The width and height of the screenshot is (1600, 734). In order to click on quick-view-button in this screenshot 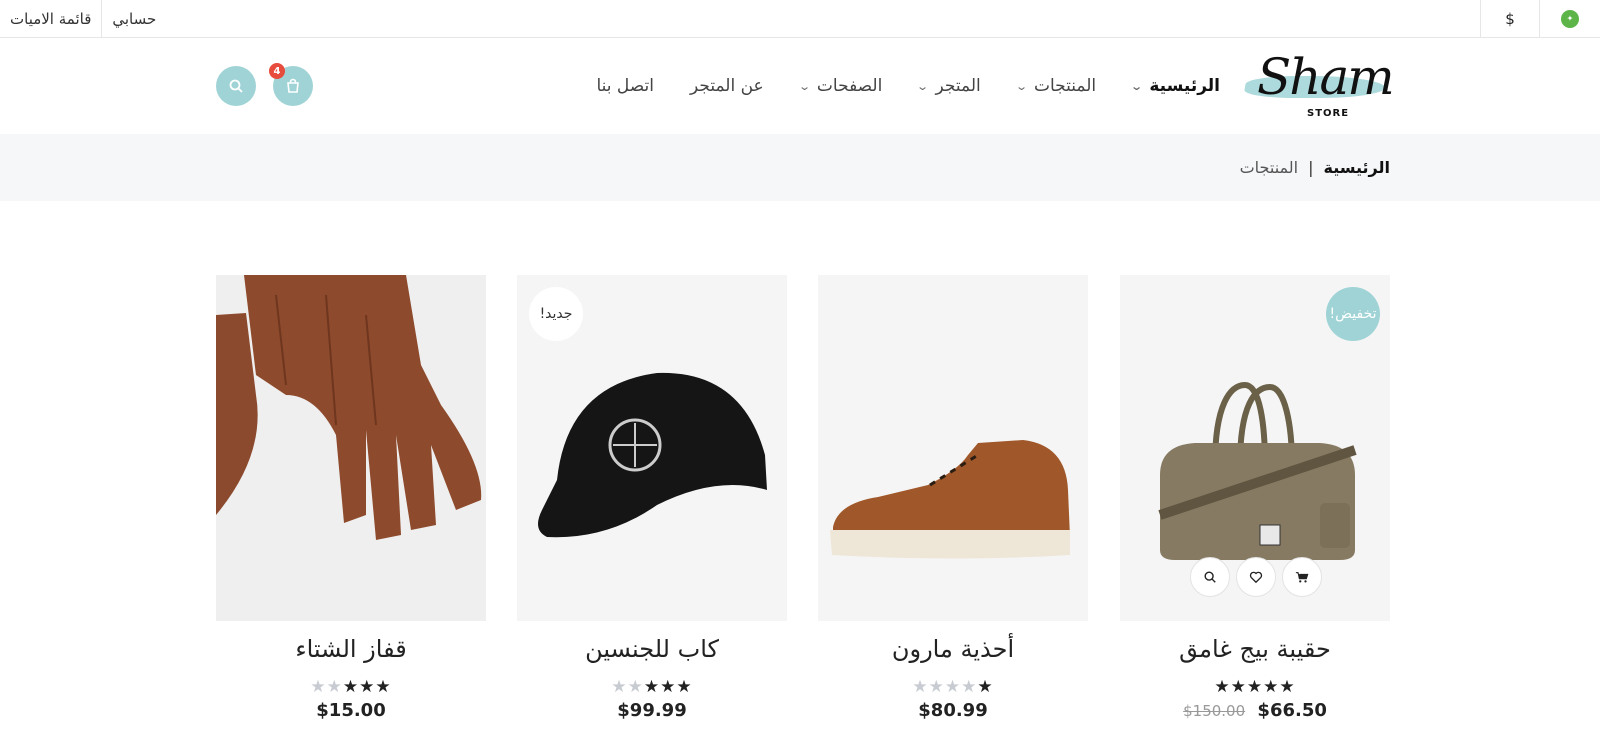, I will do `click(1210, 577)`.